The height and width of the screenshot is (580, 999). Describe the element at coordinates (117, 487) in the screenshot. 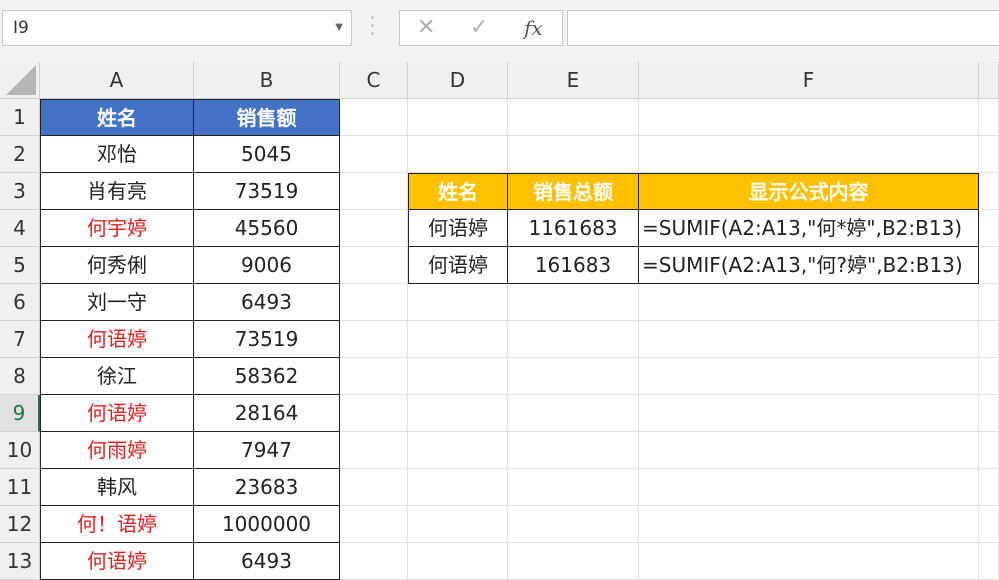

I see `table1-name-cell: 韩风` at that location.